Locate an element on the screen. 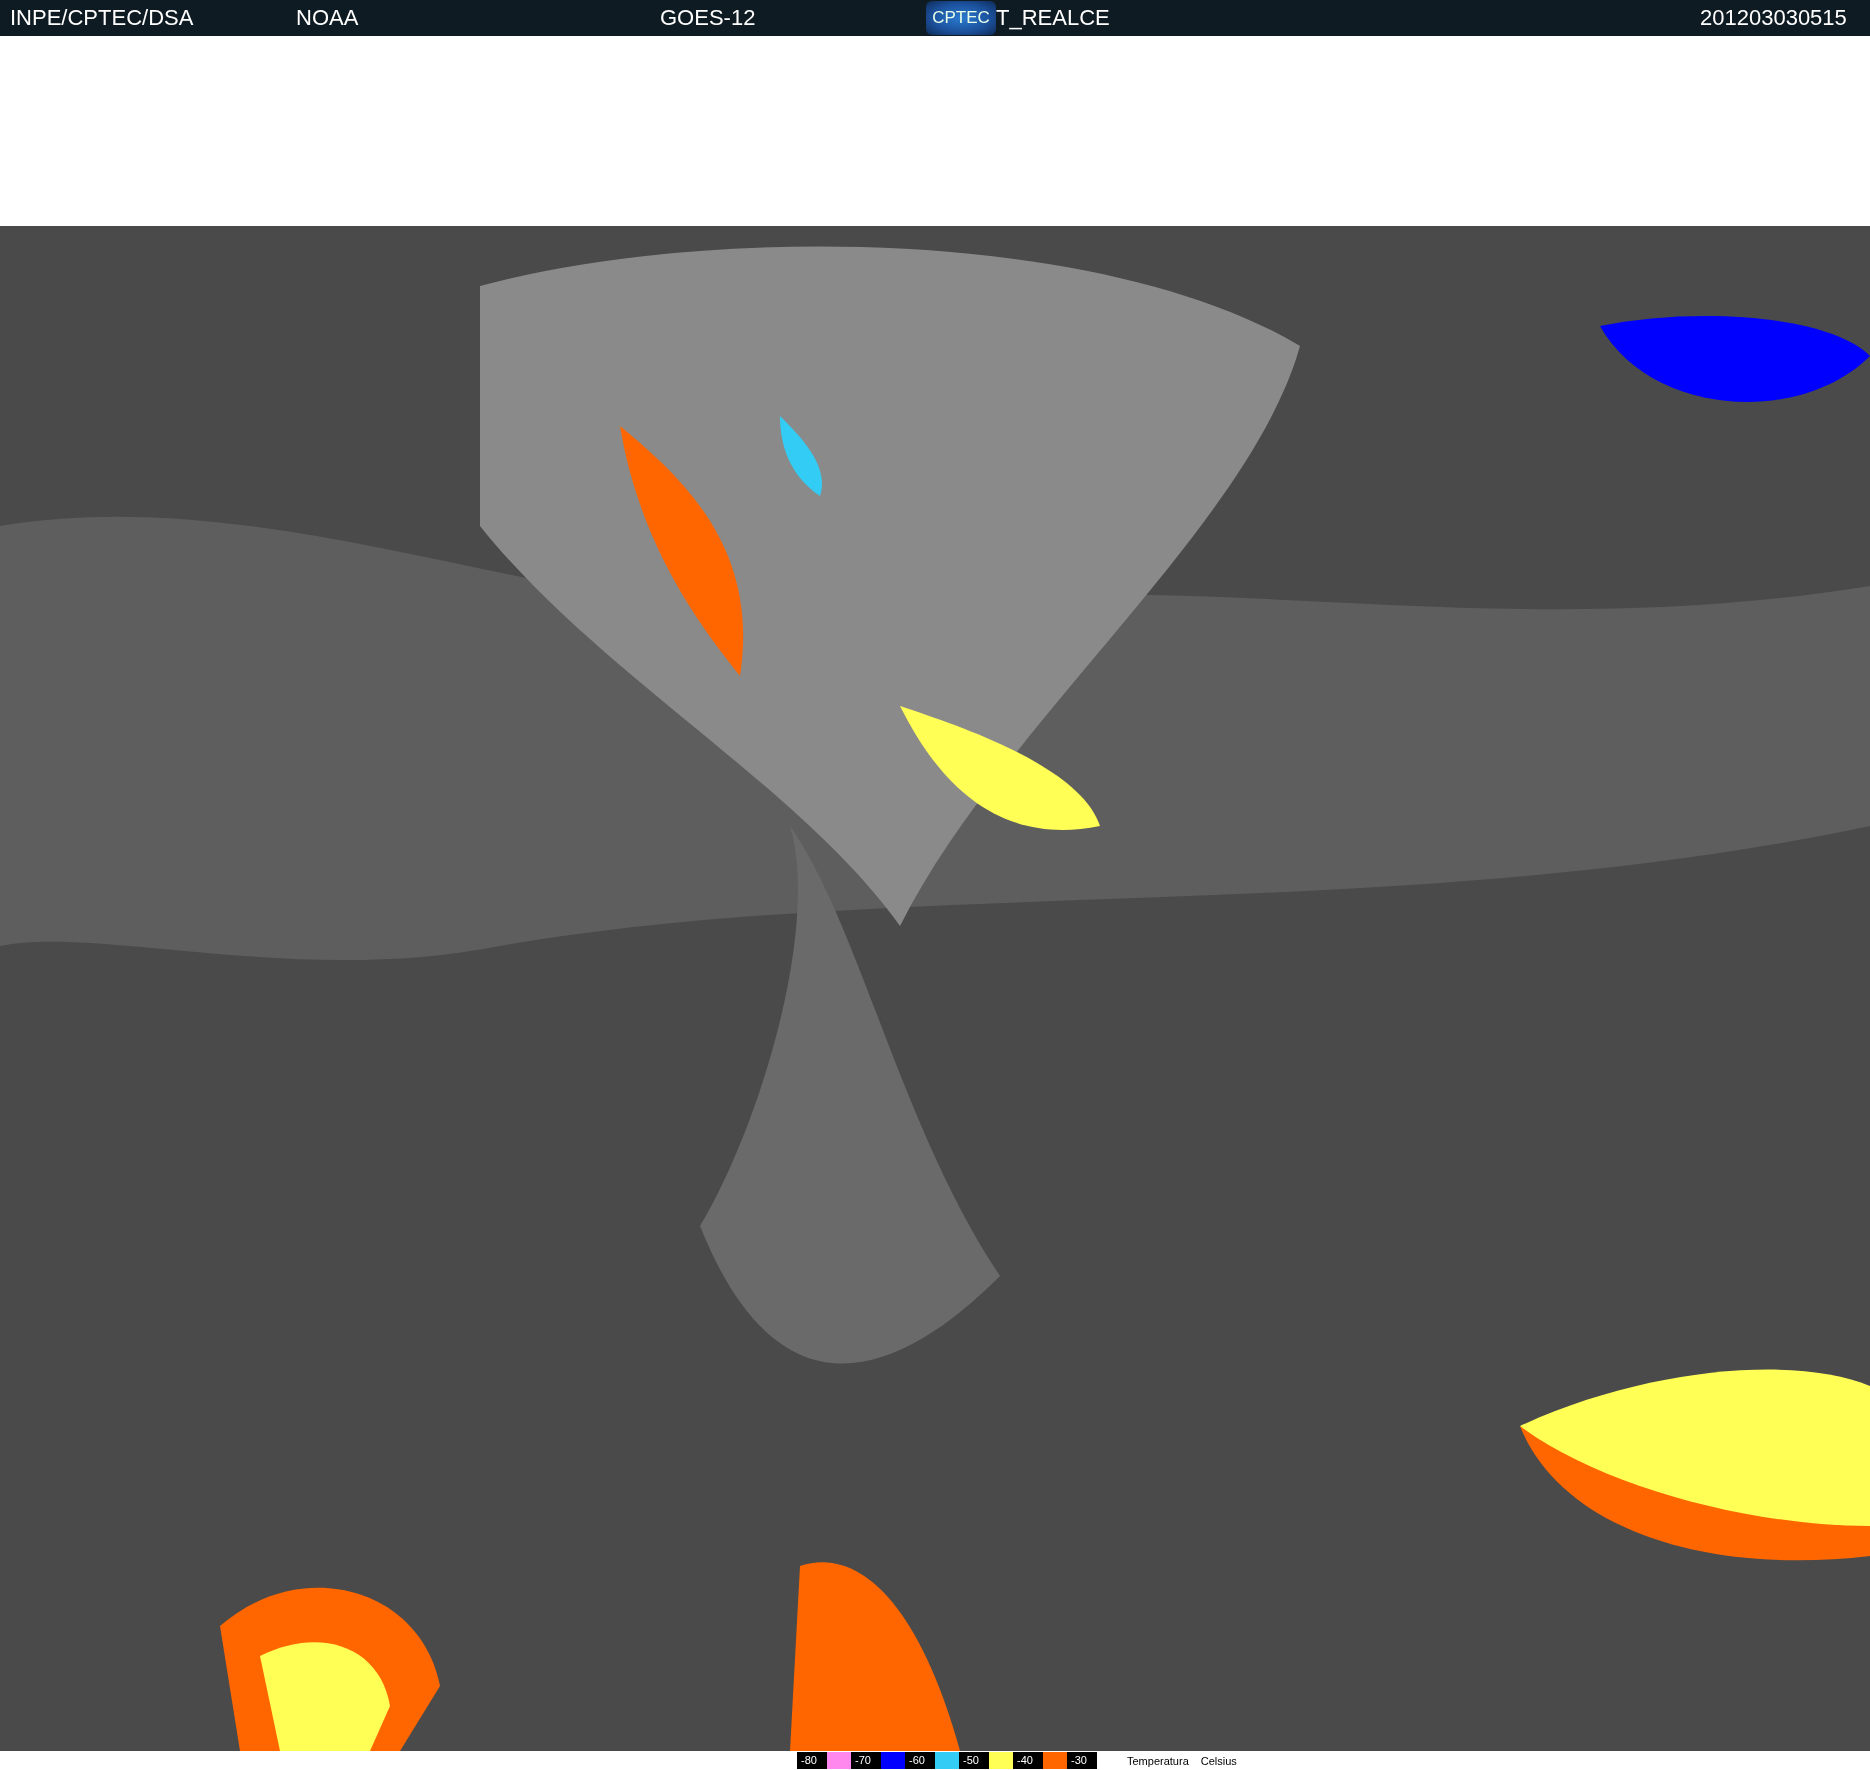 This screenshot has width=1870, height=1770. satellite-label: GOES-12 is located at coordinates (708, 18).